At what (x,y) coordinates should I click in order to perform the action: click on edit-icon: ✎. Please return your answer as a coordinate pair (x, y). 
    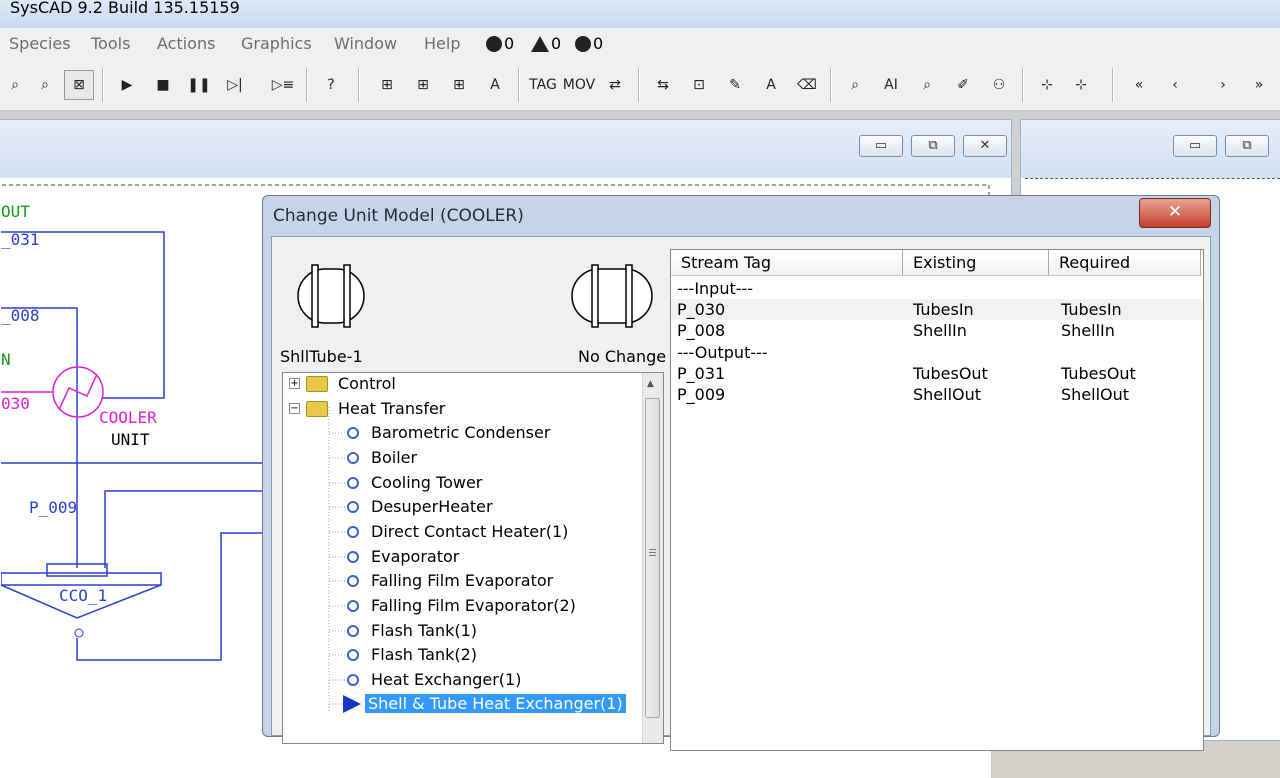
    Looking at the image, I should click on (735, 85).